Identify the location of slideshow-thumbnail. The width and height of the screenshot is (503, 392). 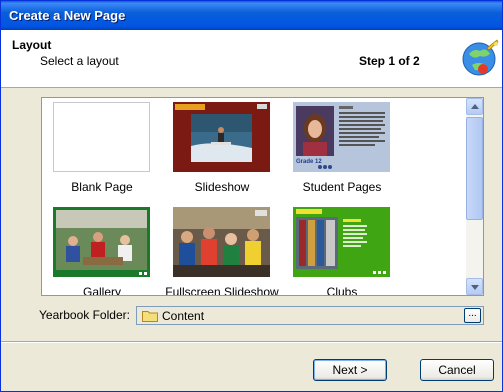
(221, 137).